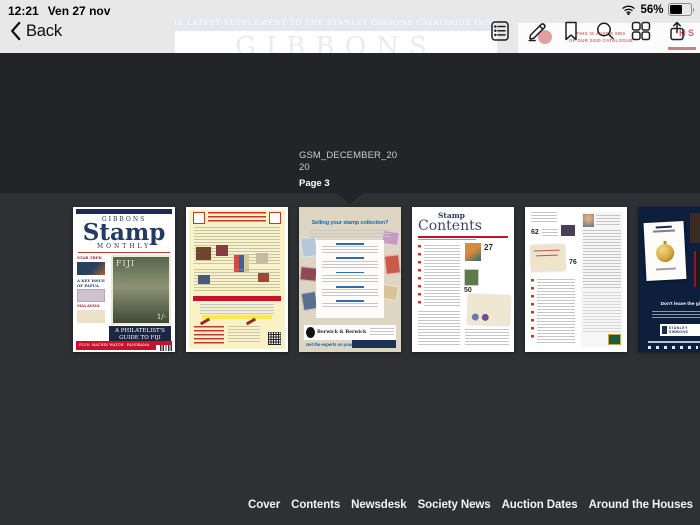  What do you see at coordinates (680, 304) in the screenshot?
I see `christmas-caption: Don't leave the gifts until` at bounding box center [680, 304].